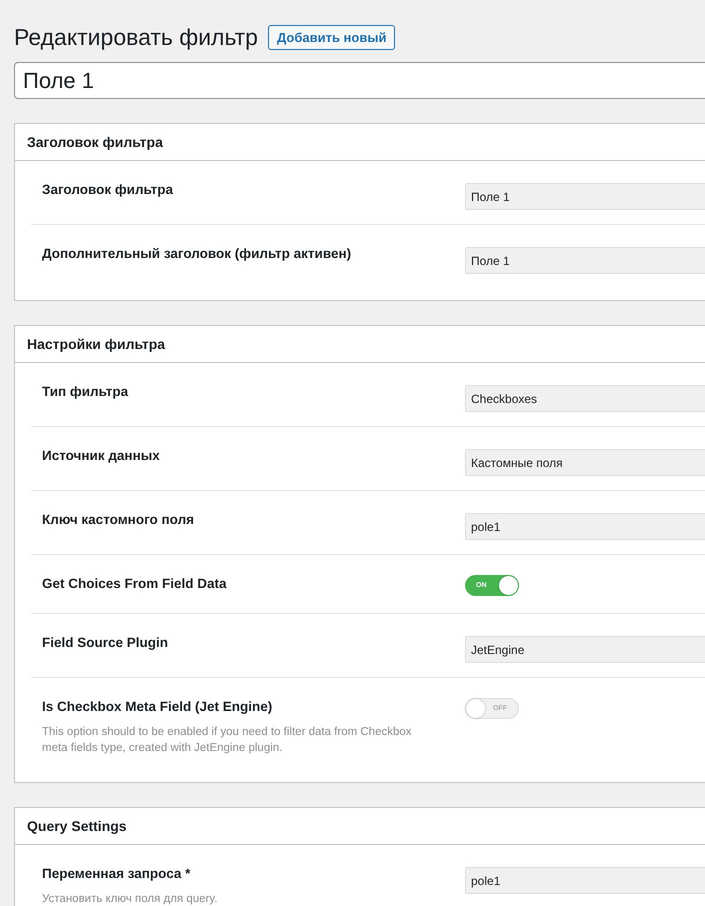 Image resolution: width=705 pixels, height=906 pixels. I want to click on field-label: Is Checkbox Meta Field (Jet Engine), so click(158, 707).